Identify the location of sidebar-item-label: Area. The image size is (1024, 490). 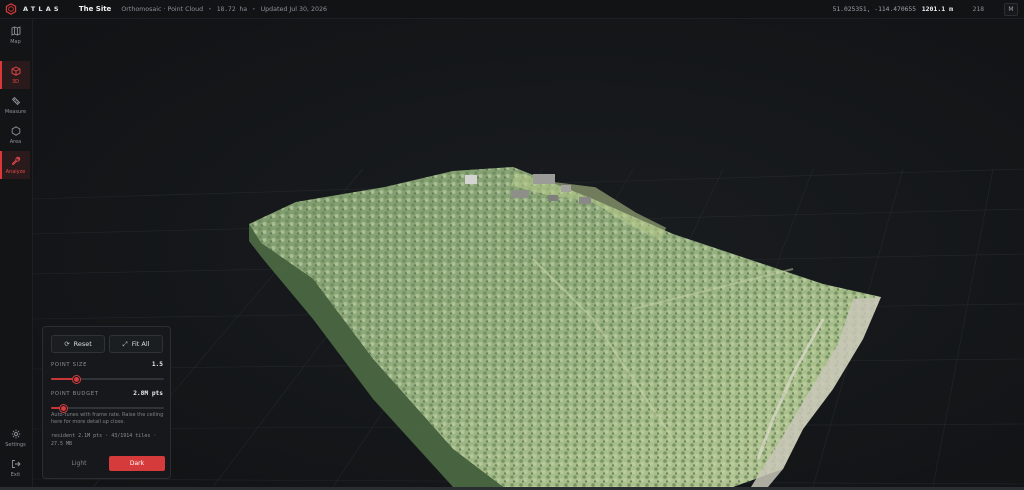
(15, 141).